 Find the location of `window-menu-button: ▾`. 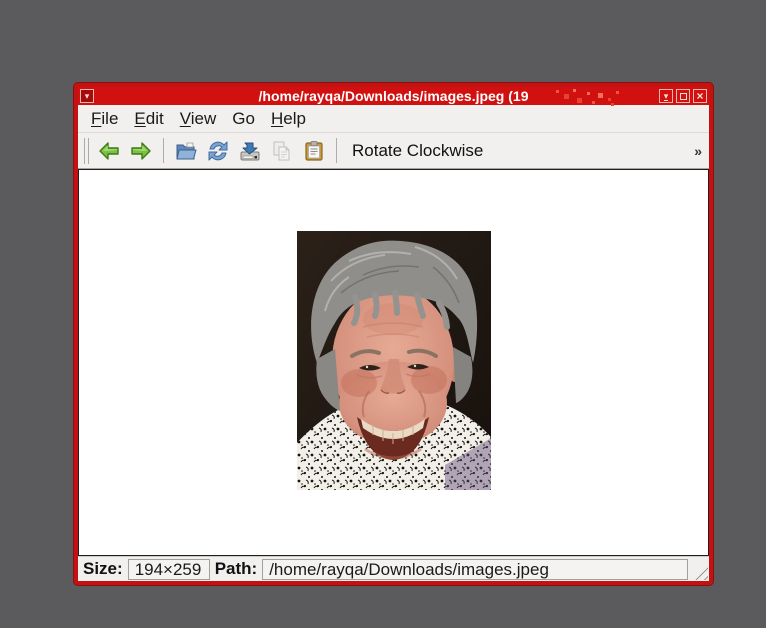

window-menu-button: ▾ is located at coordinates (87, 96).